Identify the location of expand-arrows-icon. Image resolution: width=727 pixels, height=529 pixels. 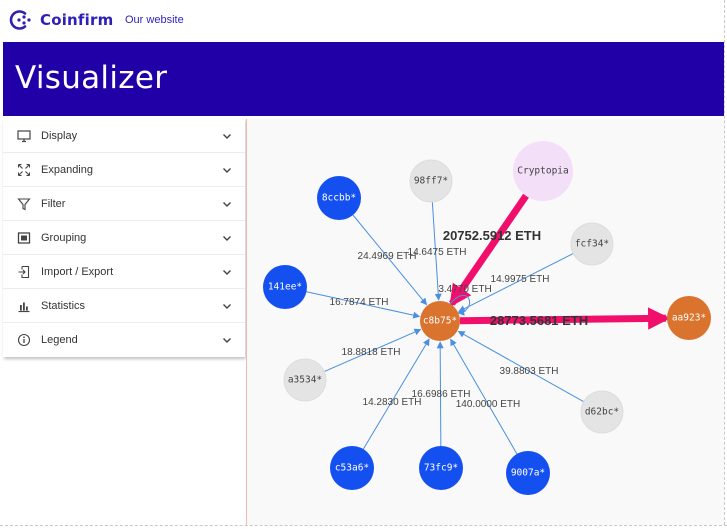
(24, 170).